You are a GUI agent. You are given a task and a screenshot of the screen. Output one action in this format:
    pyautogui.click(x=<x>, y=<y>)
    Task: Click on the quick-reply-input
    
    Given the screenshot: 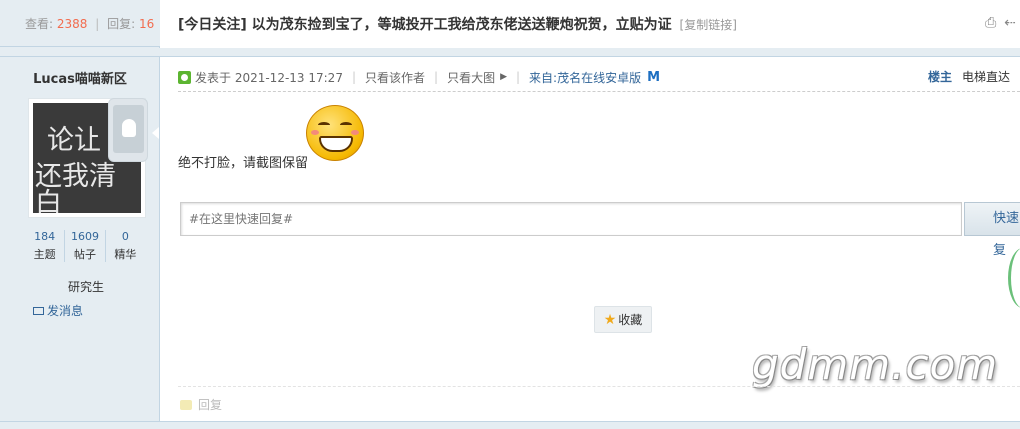 What is the action you would take?
    pyautogui.click(x=571, y=219)
    